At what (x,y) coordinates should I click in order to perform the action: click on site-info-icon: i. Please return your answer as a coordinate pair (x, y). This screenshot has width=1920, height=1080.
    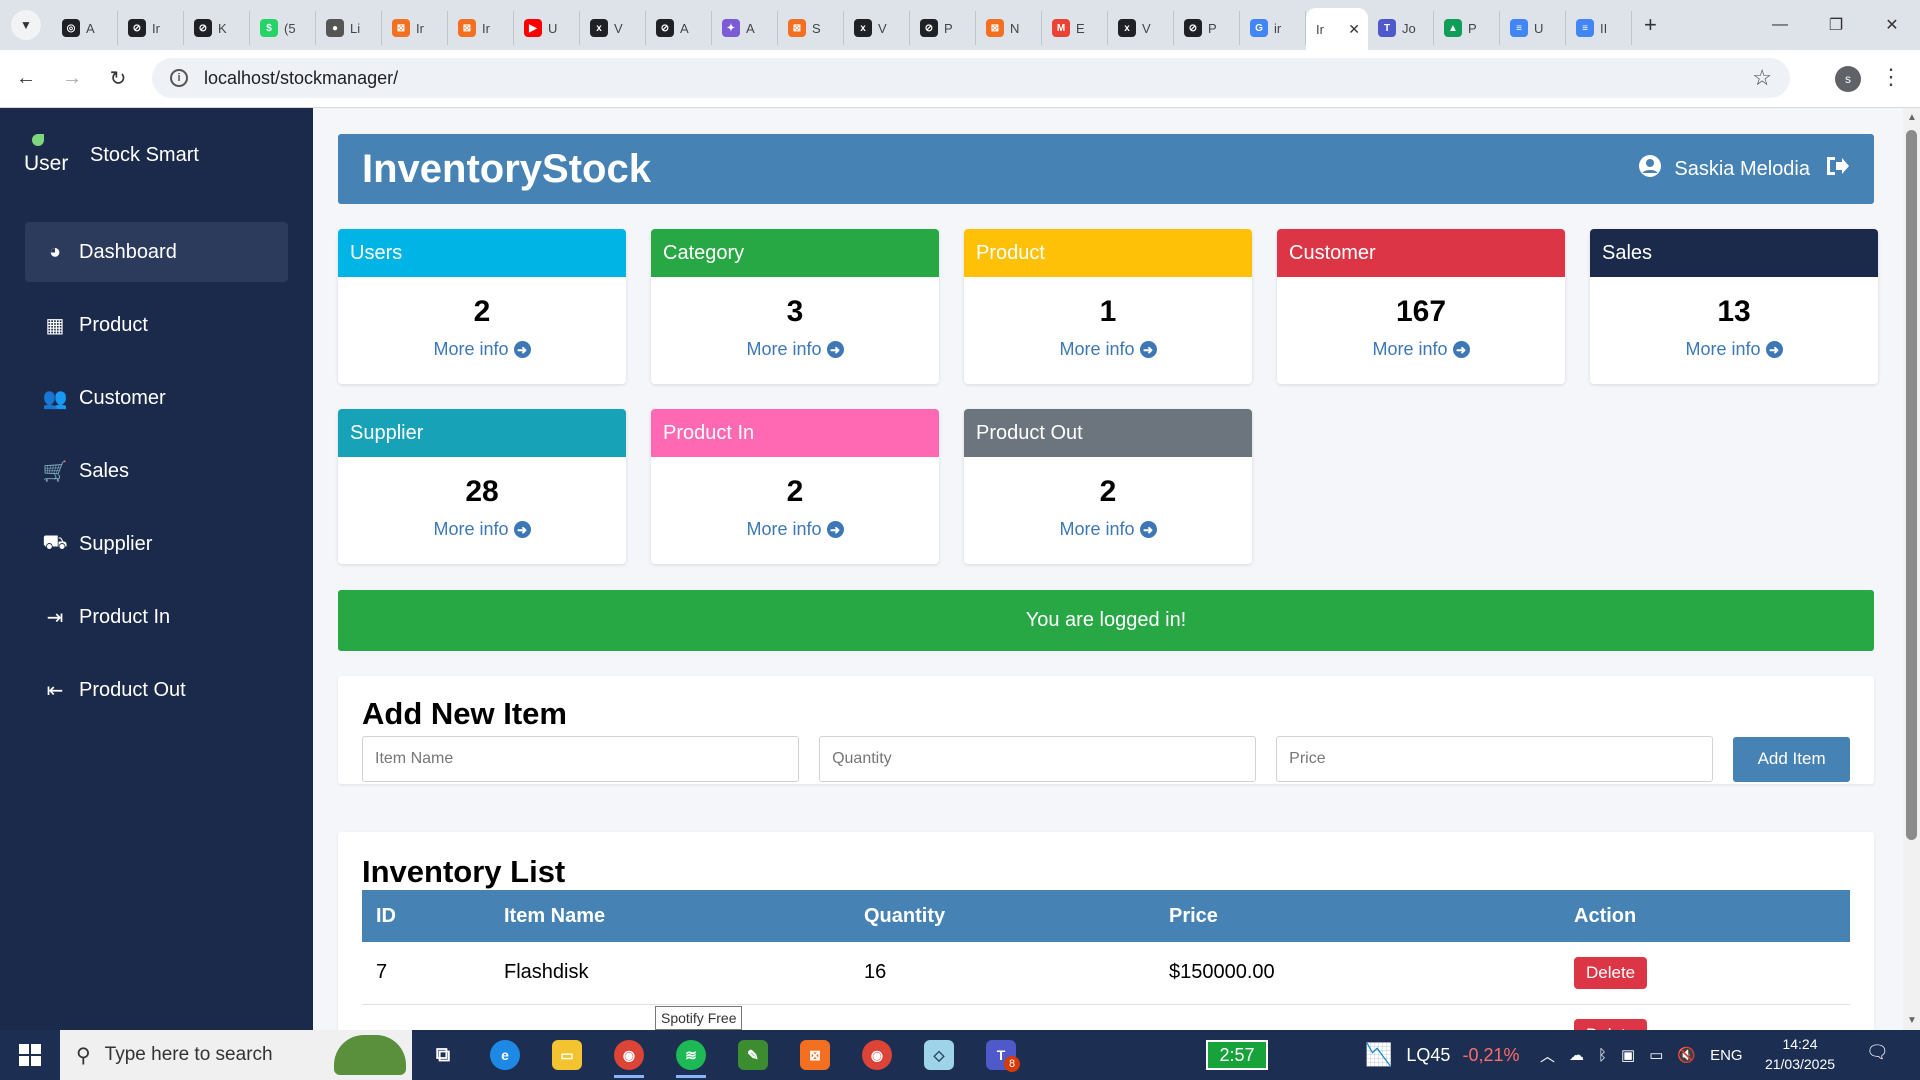
    Looking at the image, I should click on (179, 78).